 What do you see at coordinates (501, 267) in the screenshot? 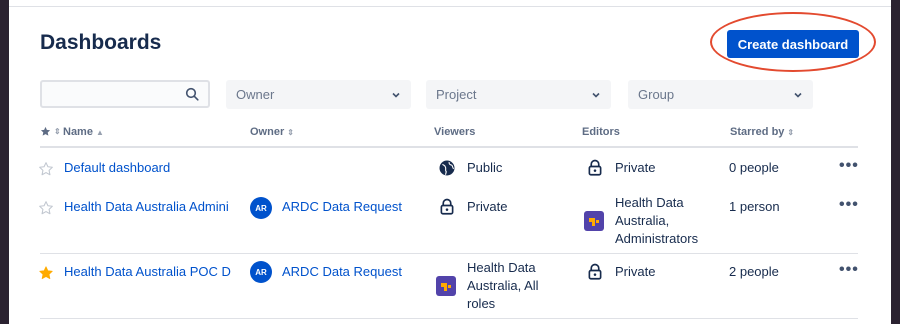
I see `viewers-line: Health Data` at bounding box center [501, 267].